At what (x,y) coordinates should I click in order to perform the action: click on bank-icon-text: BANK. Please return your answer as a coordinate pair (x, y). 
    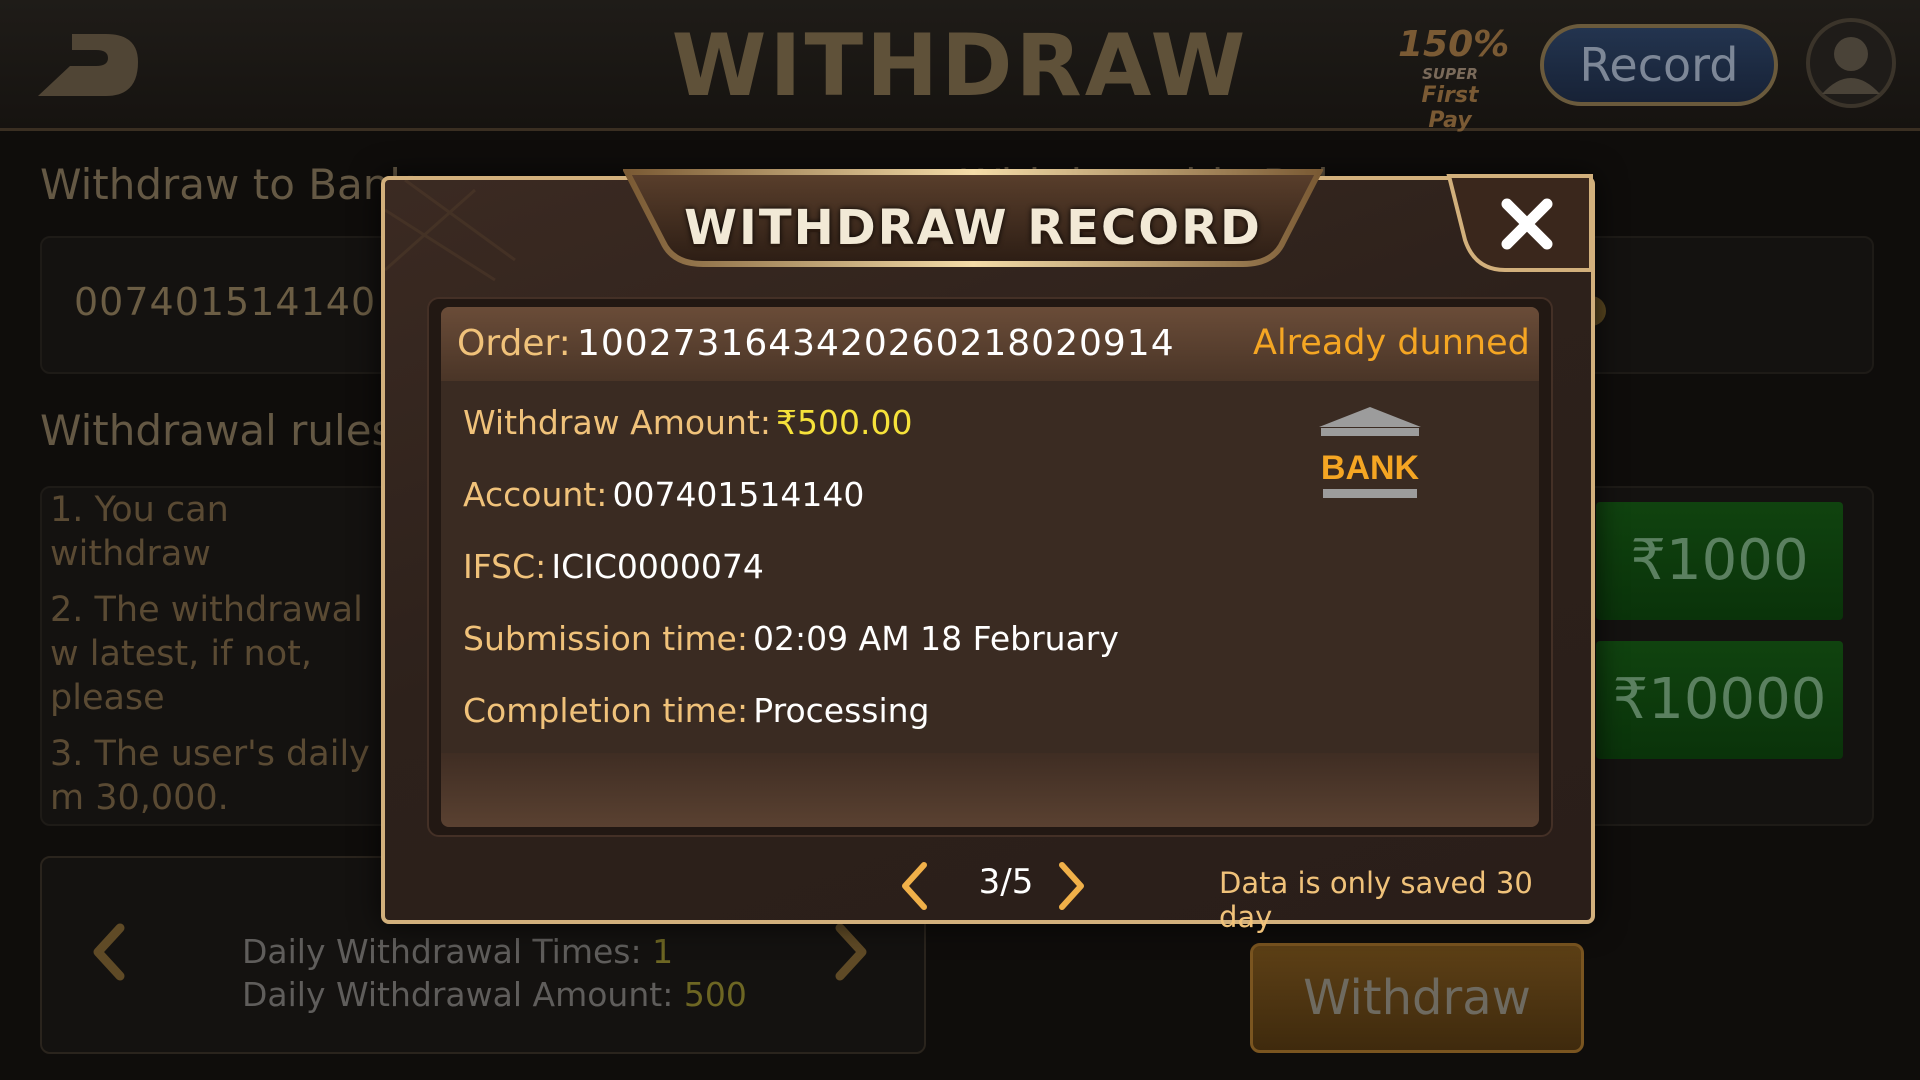
    Looking at the image, I should click on (1370, 468).